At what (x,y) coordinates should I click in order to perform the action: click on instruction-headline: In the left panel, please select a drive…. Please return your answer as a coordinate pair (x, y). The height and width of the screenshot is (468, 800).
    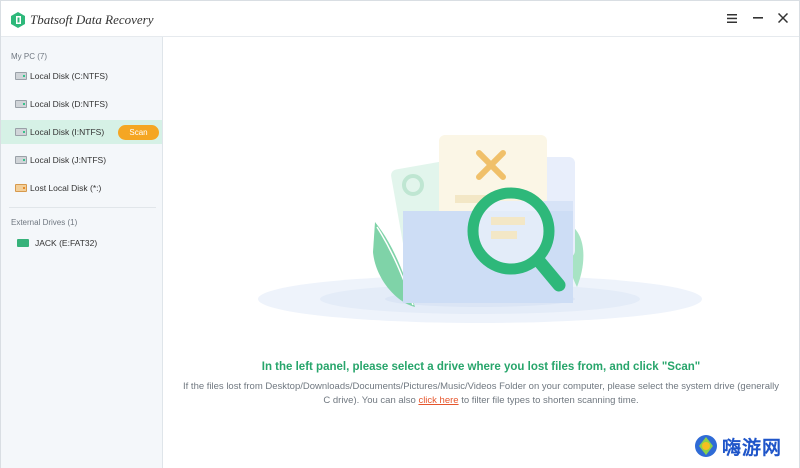
    Looking at the image, I should click on (481, 367).